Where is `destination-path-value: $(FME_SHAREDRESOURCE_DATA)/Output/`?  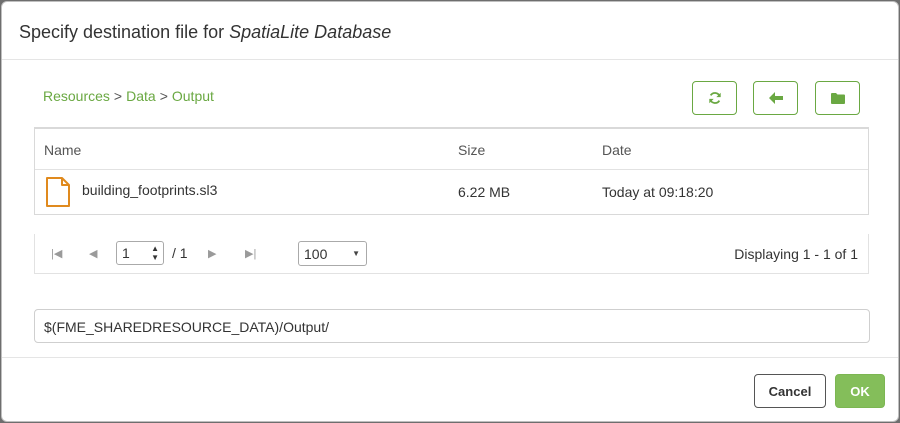 destination-path-value: $(FME_SHAREDRESOURCE_DATA)/Output/ is located at coordinates (186, 327).